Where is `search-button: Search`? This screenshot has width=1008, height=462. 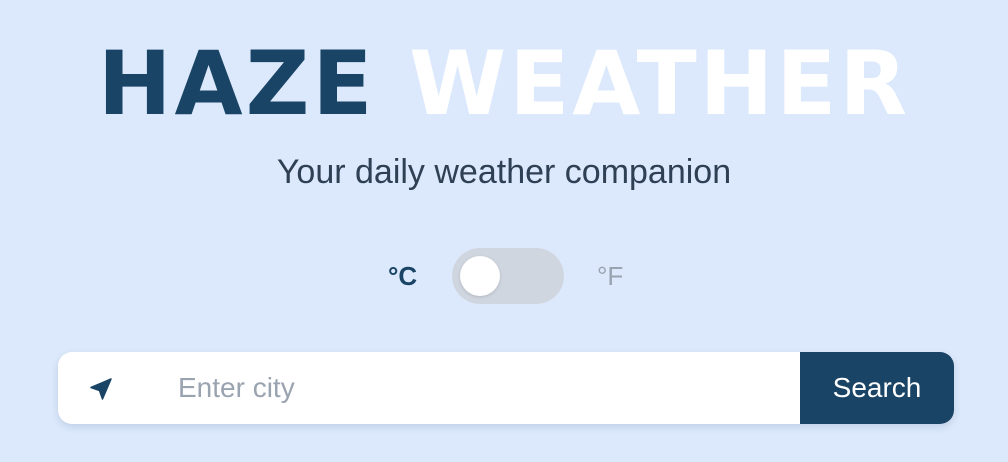 search-button: Search is located at coordinates (877, 388).